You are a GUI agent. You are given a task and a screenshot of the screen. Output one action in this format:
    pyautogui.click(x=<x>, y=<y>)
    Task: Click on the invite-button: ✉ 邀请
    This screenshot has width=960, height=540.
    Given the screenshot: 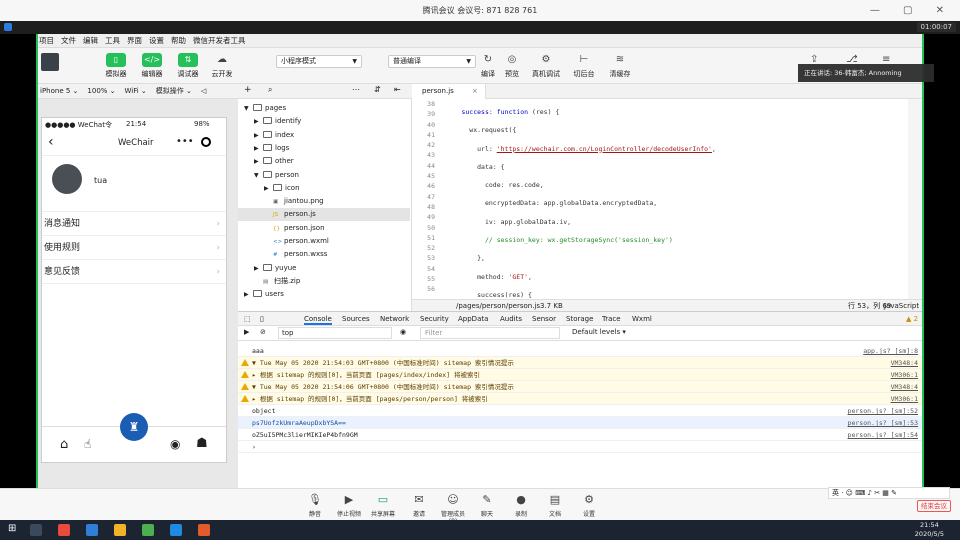 What is the action you would take?
    pyautogui.click(x=419, y=505)
    